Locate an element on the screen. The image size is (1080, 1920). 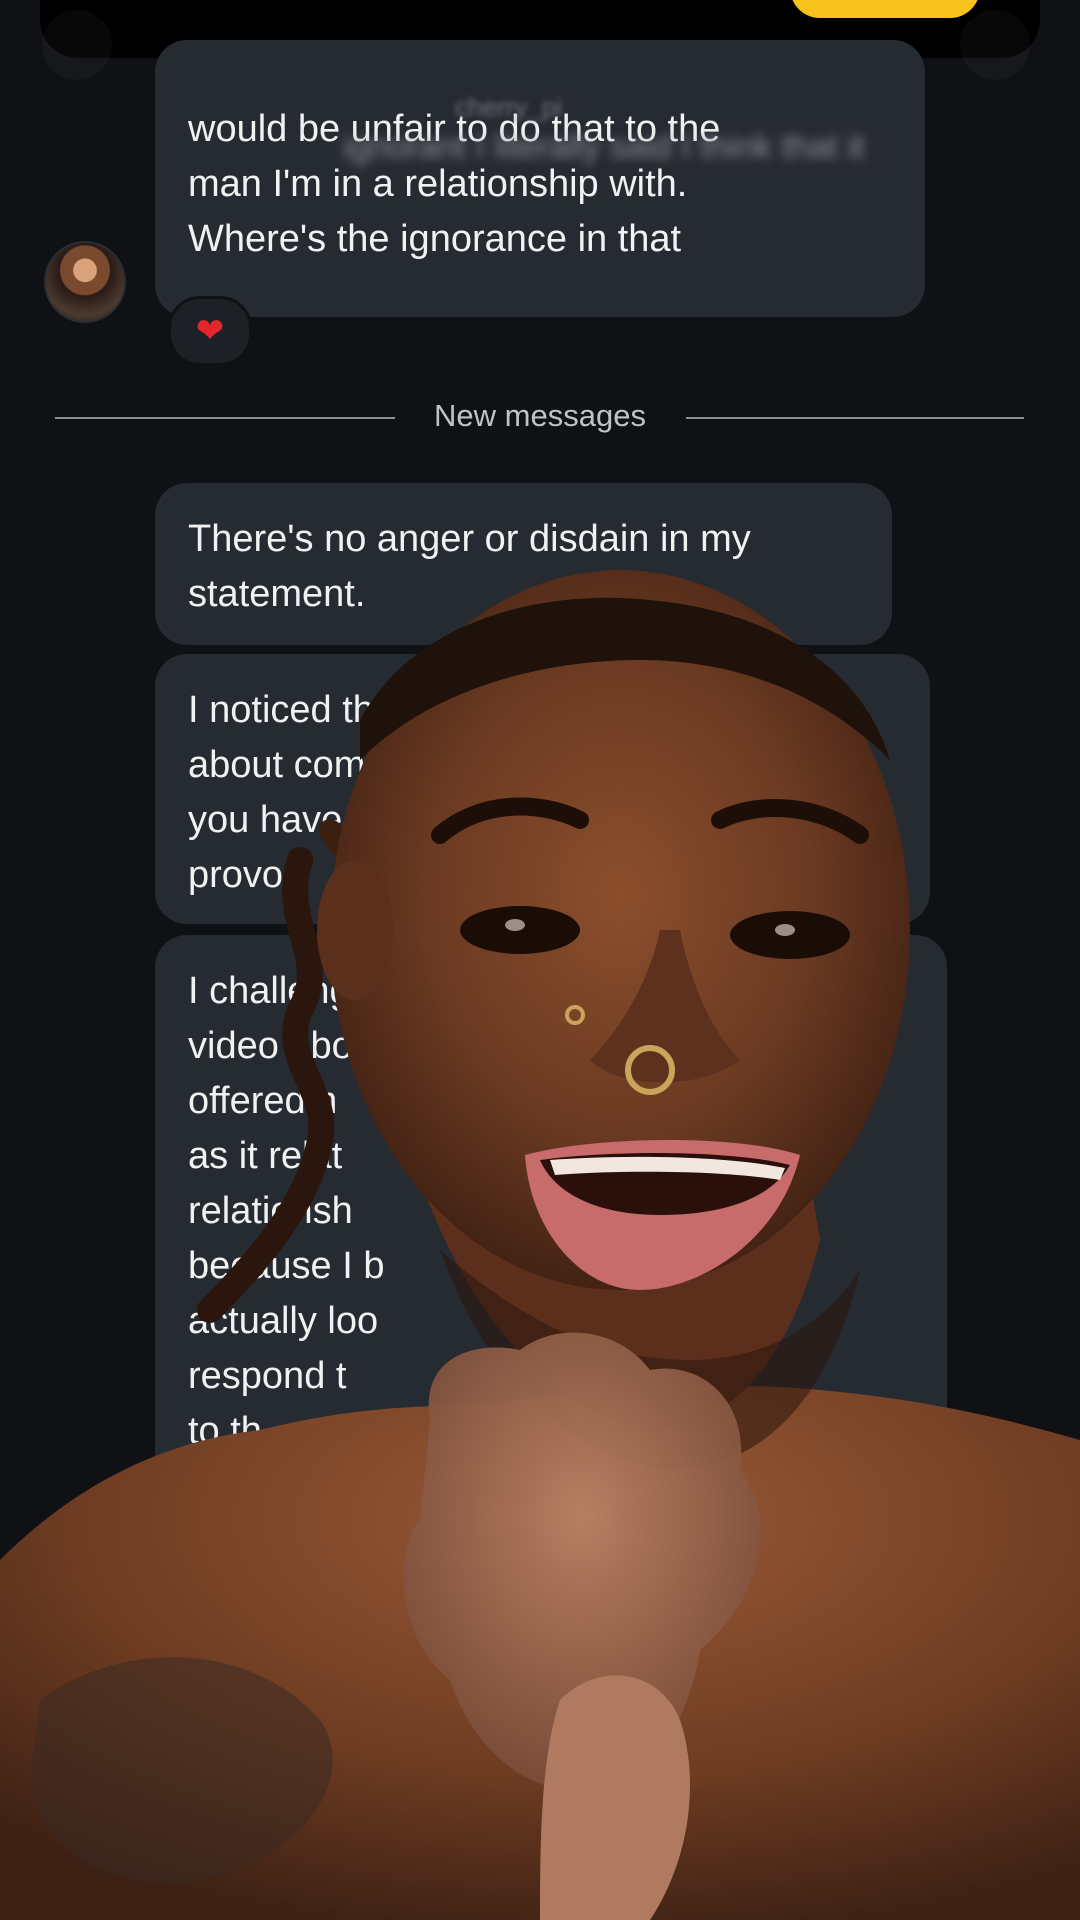
avatar is located at coordinates (85, 282).